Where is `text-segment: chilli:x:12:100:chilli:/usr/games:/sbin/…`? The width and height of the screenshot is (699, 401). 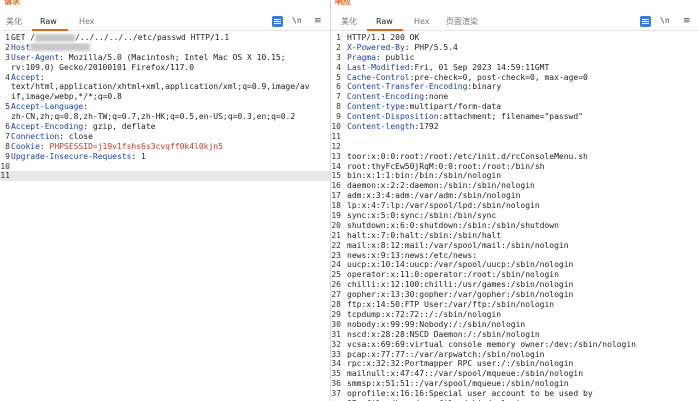 text-segment: chilli:x:12:100:chilli:/usr/games:/sbin/… is located at coordinates (460, 285).